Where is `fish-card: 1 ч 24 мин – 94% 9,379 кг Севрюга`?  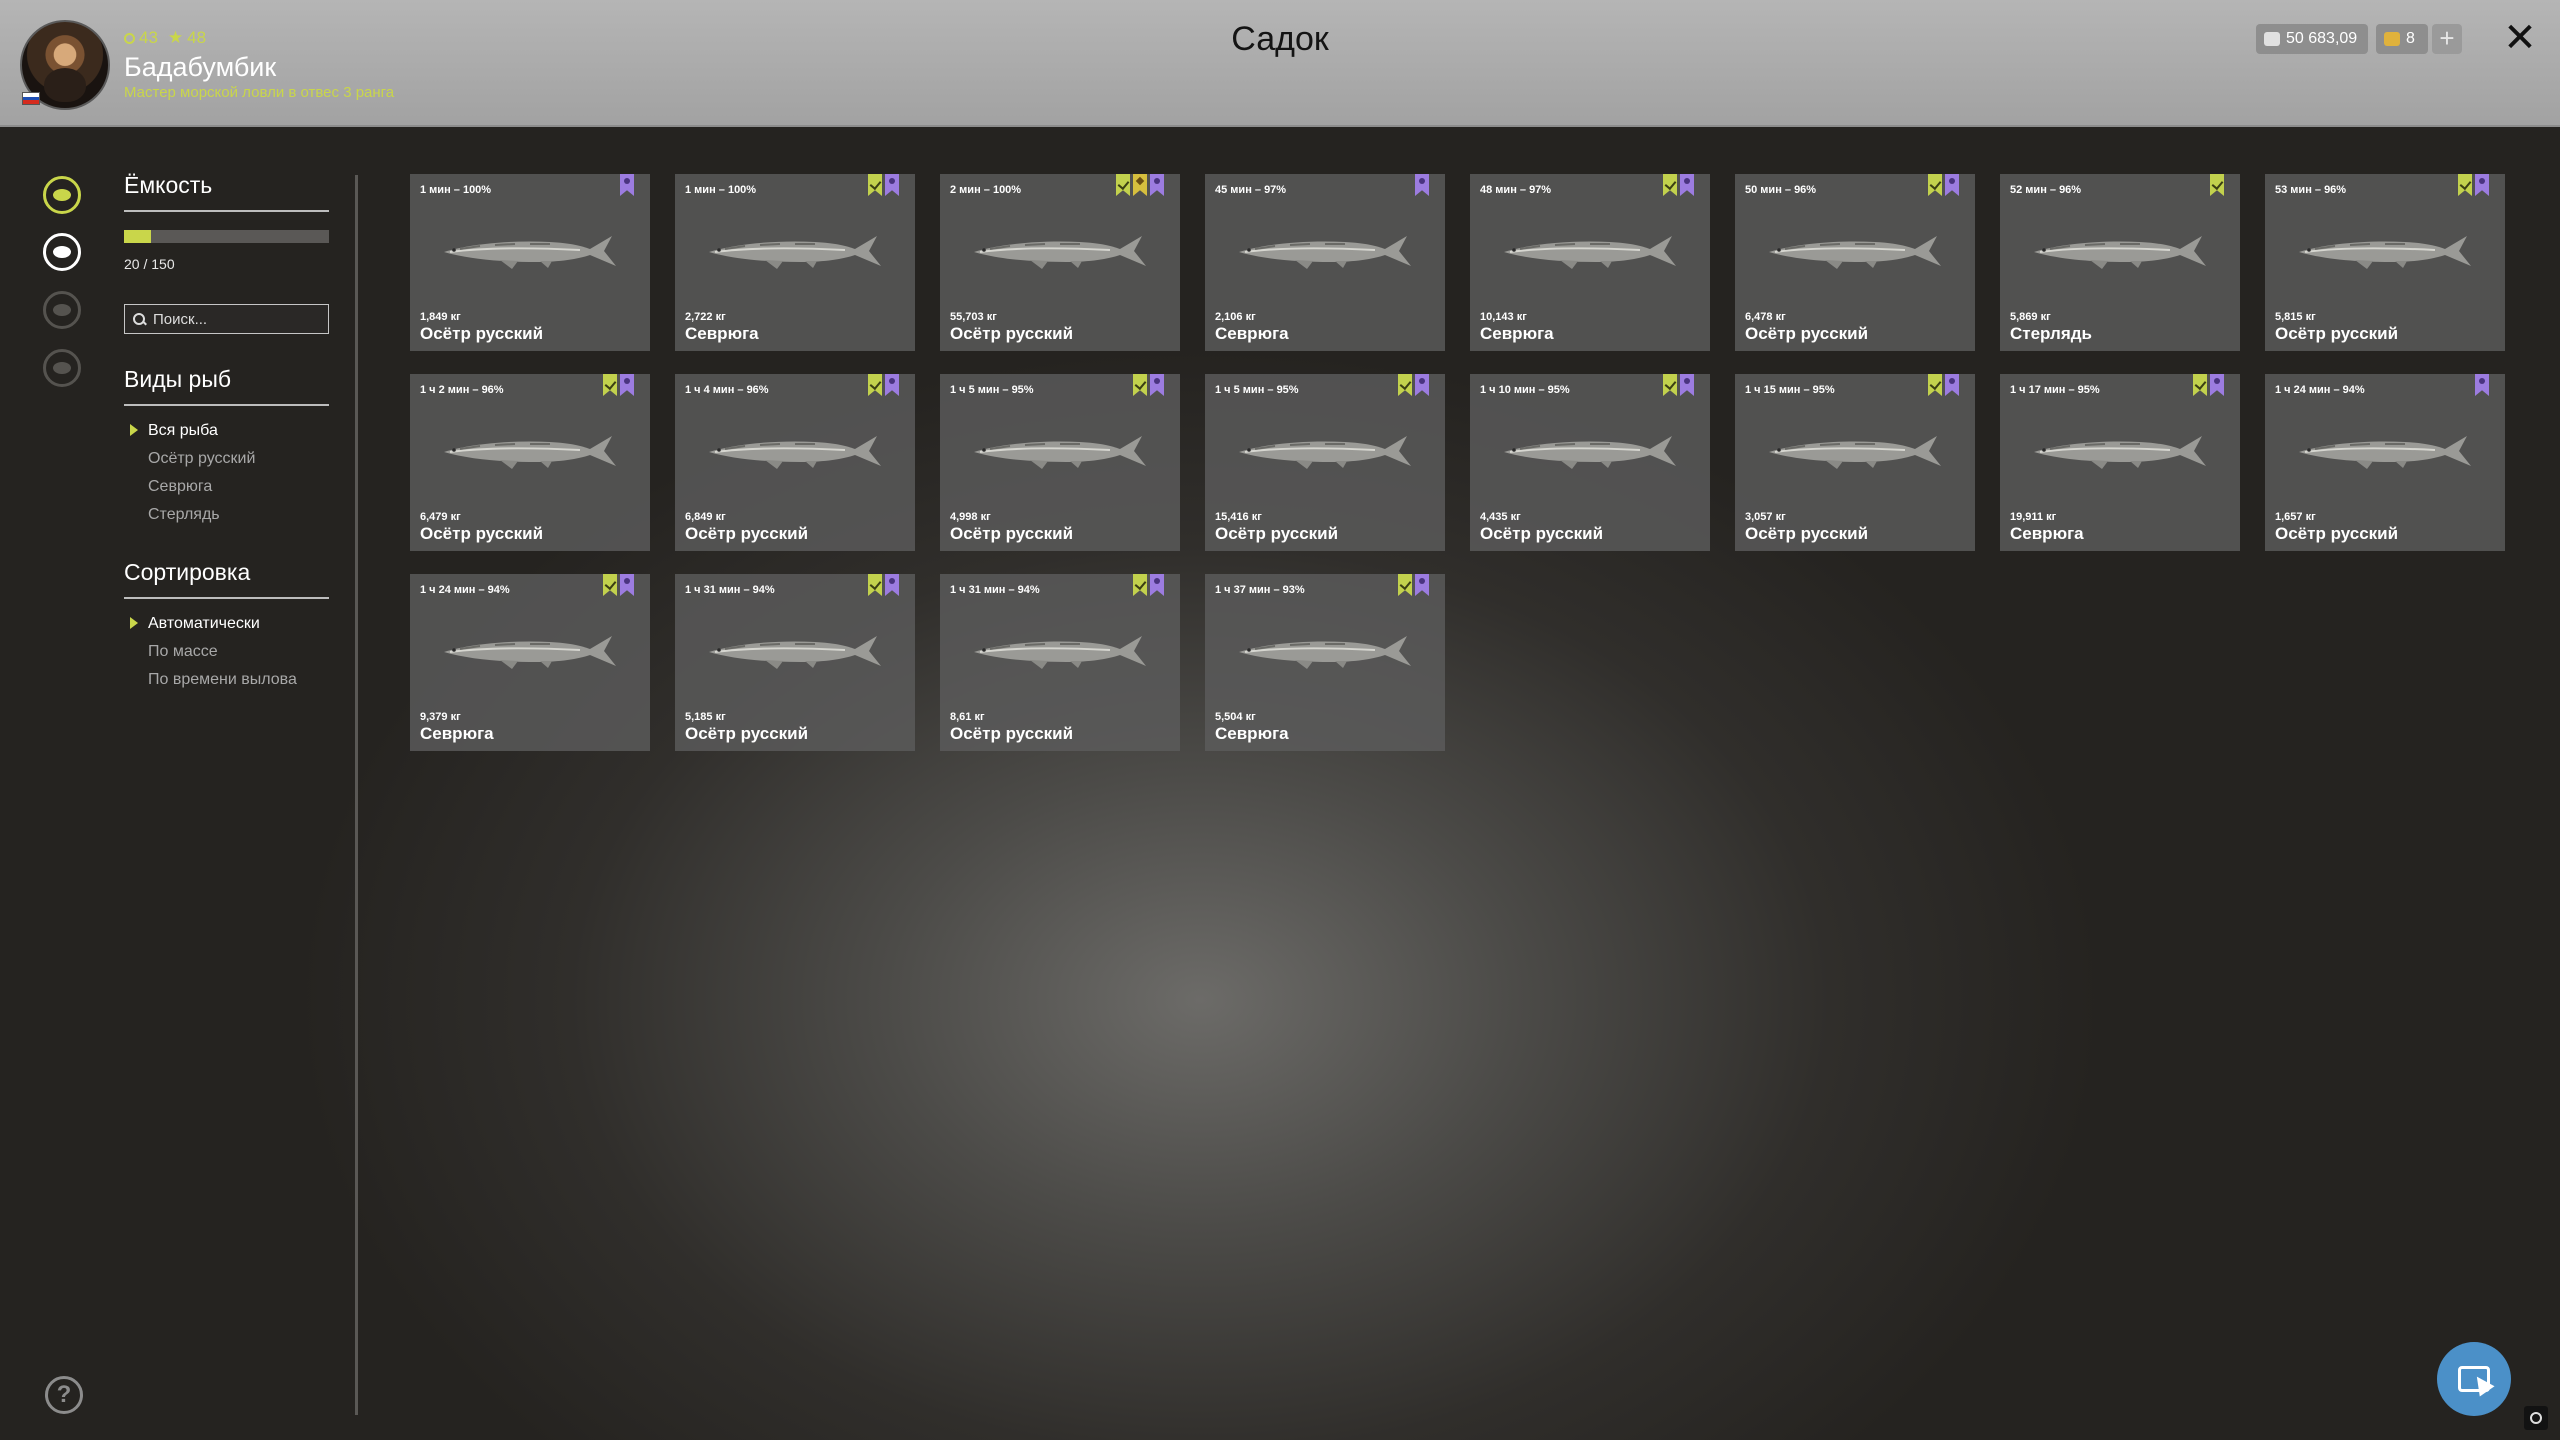
fish-card: 1 ч 24 мин – 94% 9,379 кг Севрюга is located at coordinates (530, 662).